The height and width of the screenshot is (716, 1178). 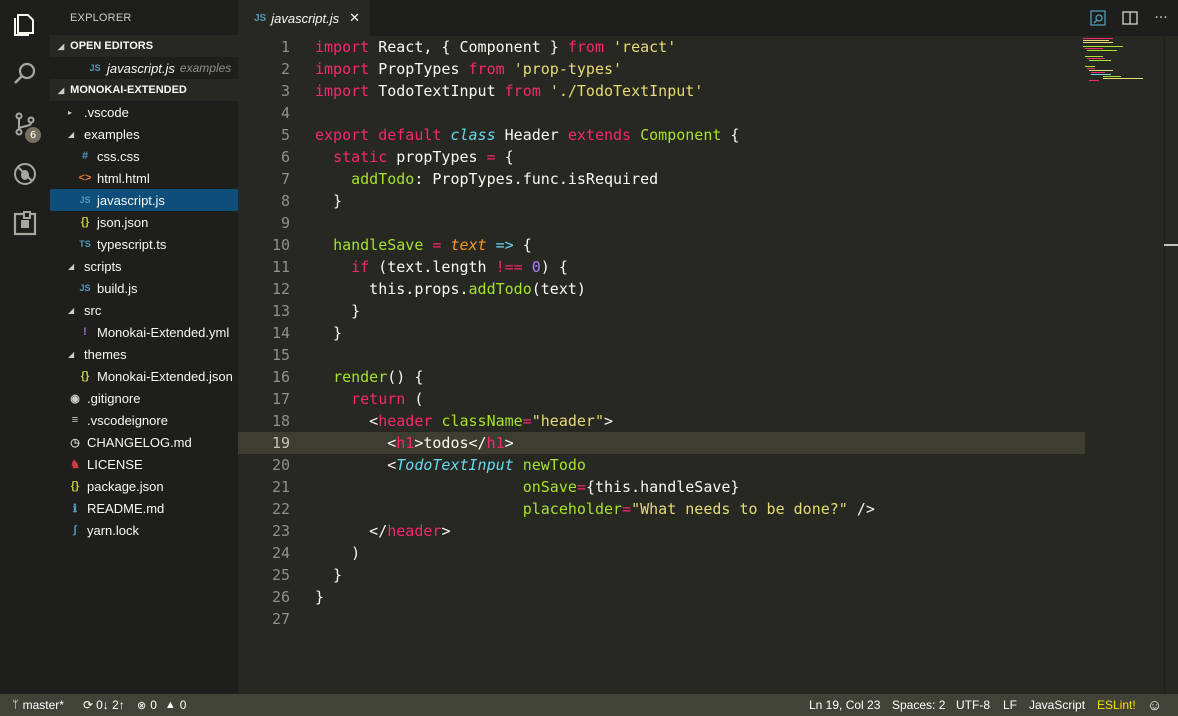 What do you see at coordinates (280, 245) in the screenshot?
I see `line-number: 10` at bounding box center [280, 245].